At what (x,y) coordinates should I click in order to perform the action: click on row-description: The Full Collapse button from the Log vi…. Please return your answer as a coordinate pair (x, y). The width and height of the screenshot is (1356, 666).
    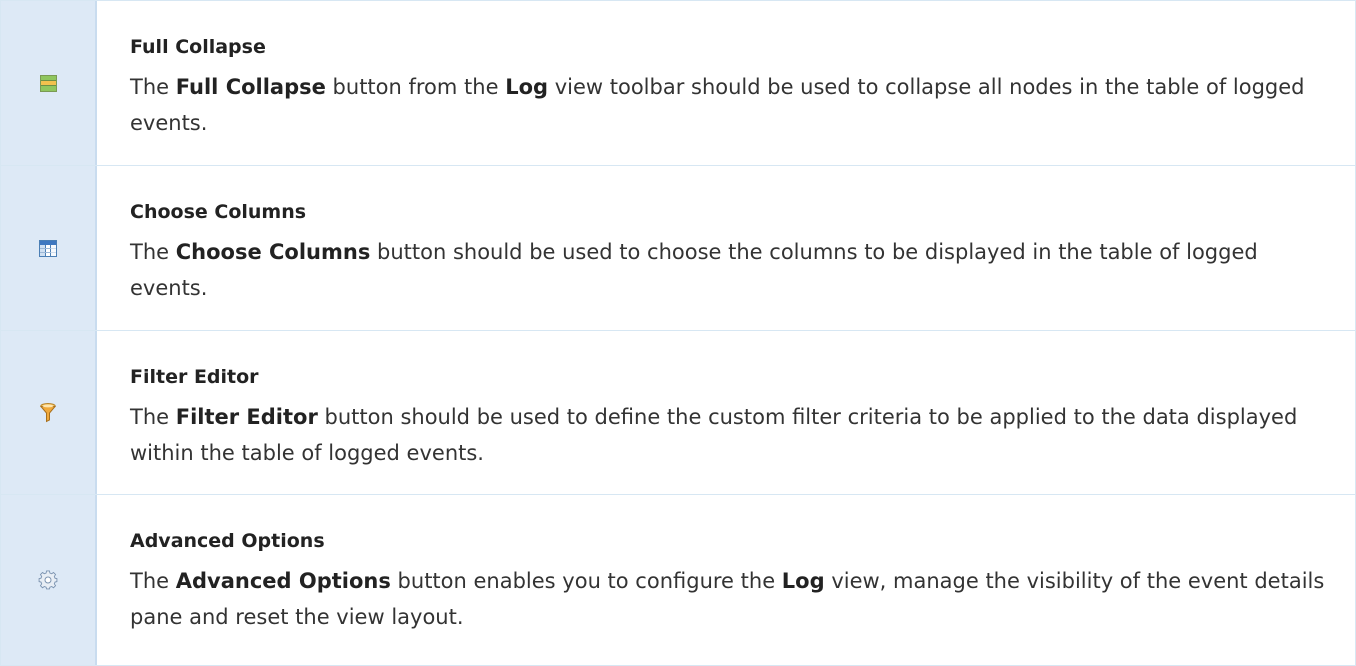
    Looking at the image, I should click on (731, 105).